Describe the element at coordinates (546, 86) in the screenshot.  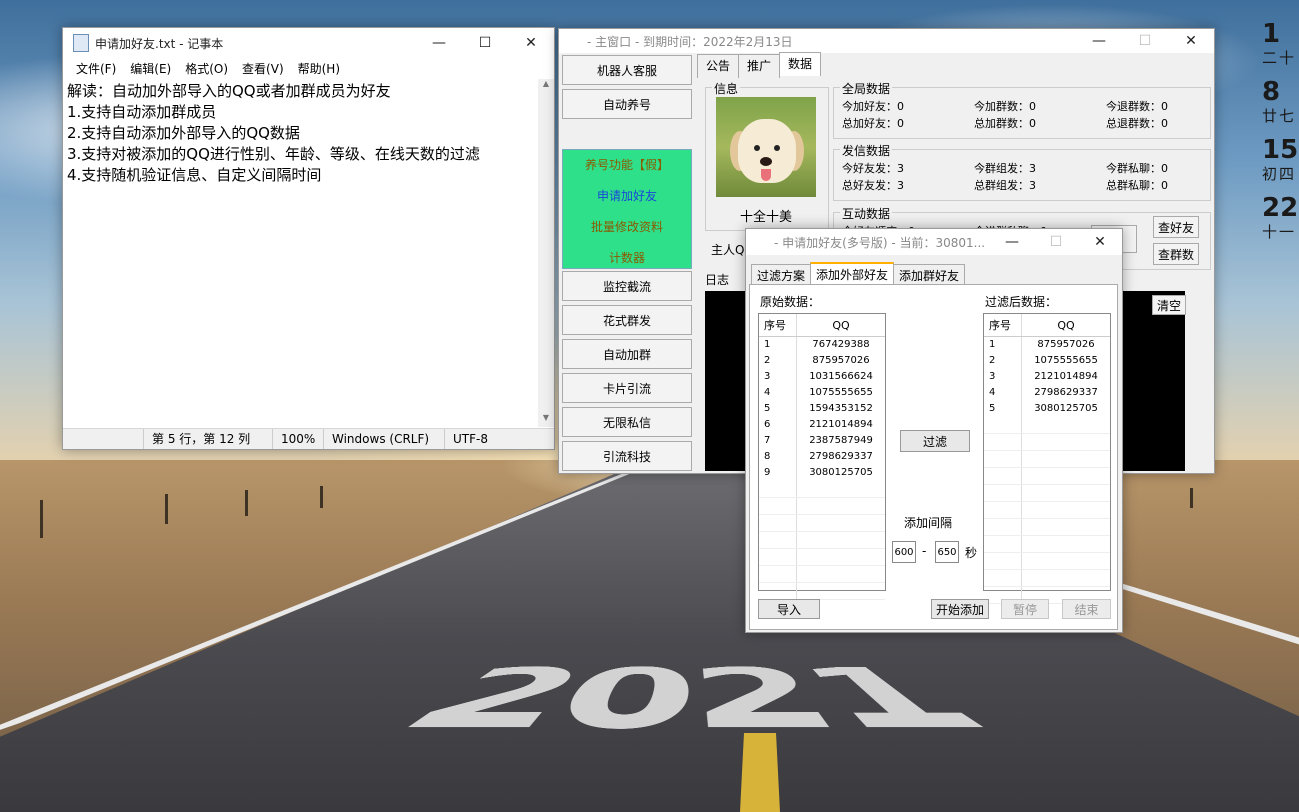
I see `scroll-up-icon: ▲` at that location.